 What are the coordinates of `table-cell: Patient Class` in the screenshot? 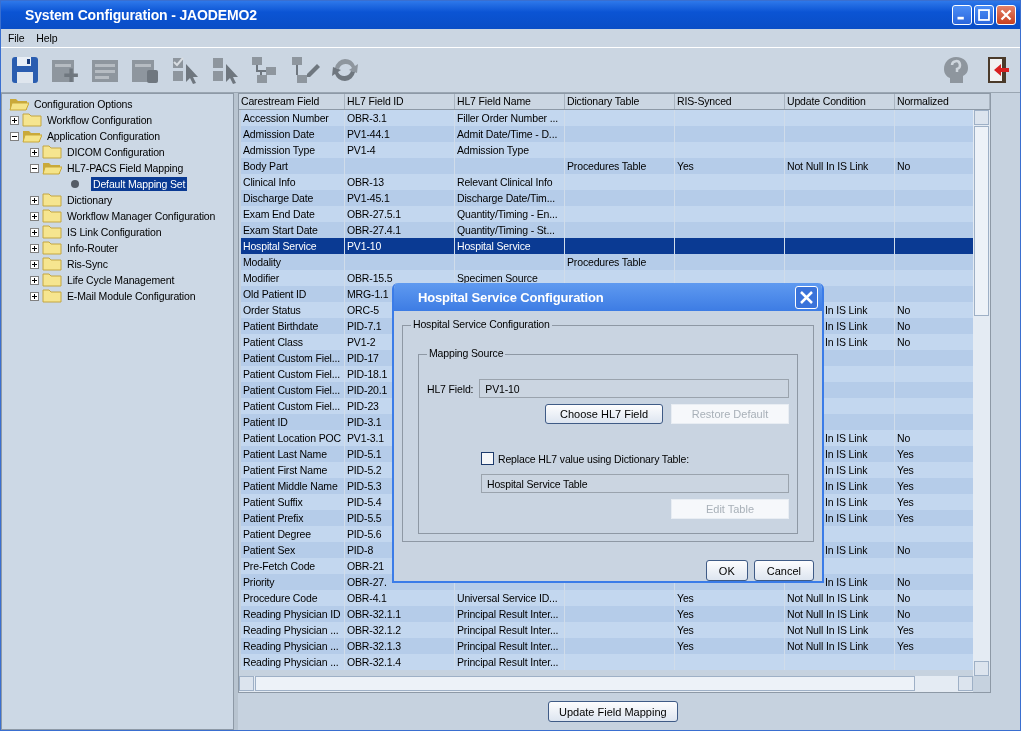 It's located at (273, 342).